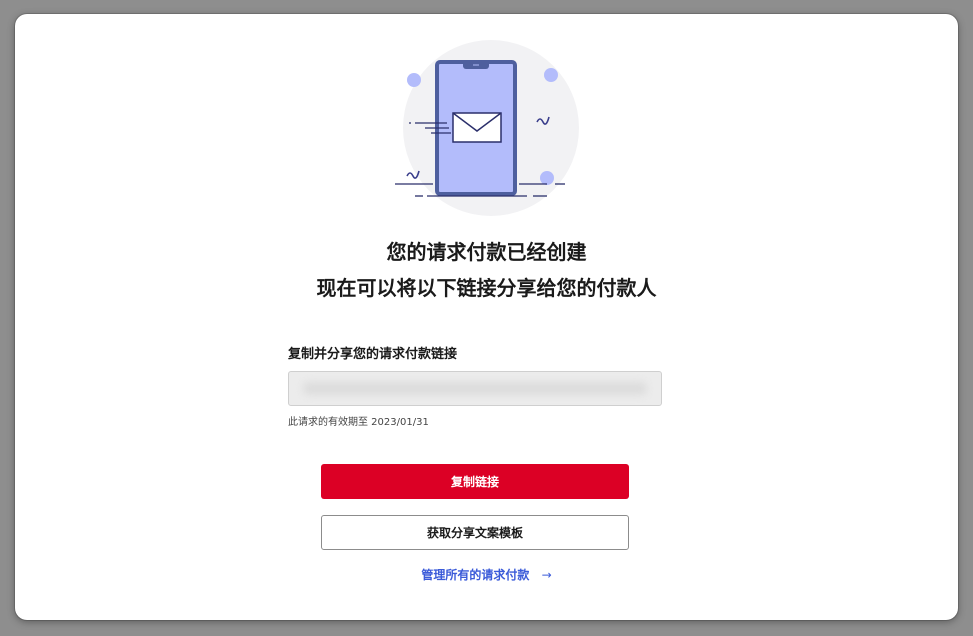 This screenshot has height=636, width=973. Describe the element at coordinates (373, 354) in the screenshot. I see `copy-link-label: 复制并分享您的请求付款链接` at that location.